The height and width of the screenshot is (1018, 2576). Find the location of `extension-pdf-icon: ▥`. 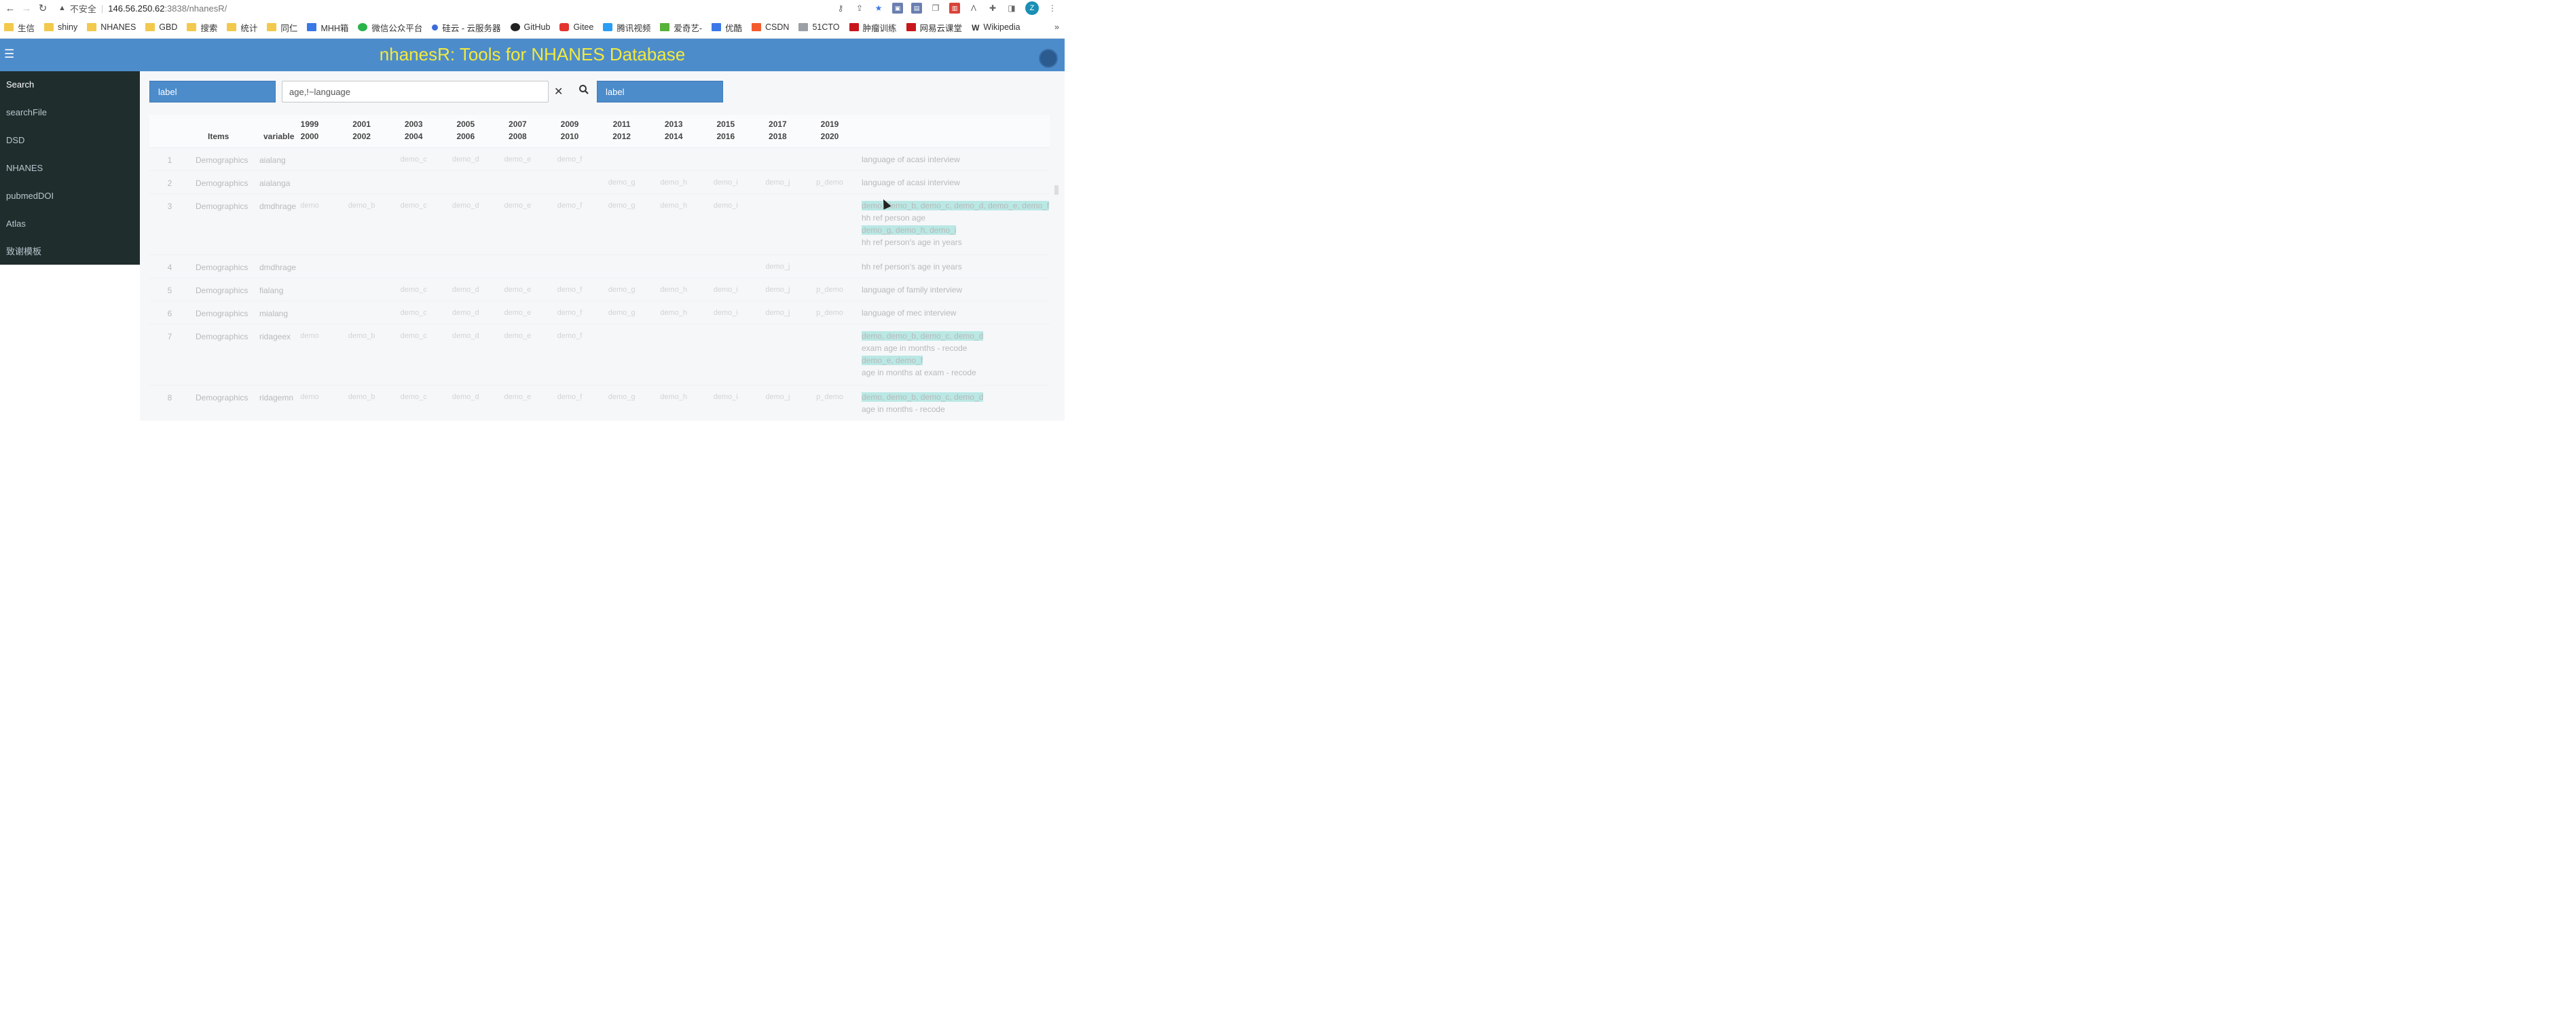

extension-pdf-icon: ▥ is located at coordinates (954, 8).